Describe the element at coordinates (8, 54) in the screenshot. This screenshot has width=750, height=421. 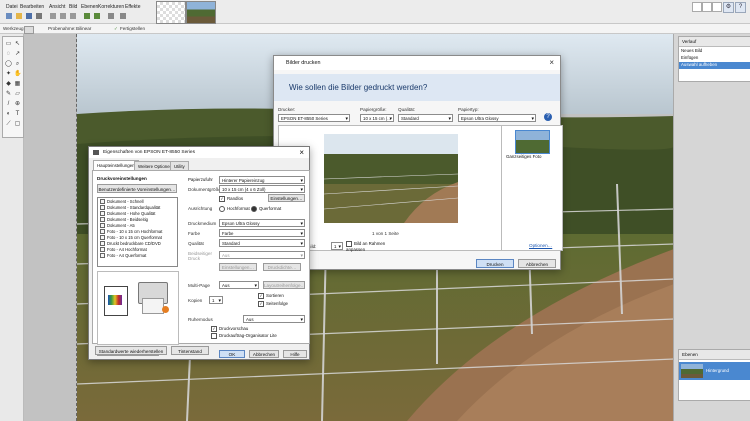
I see `lasso-icon: ◌` at that location.